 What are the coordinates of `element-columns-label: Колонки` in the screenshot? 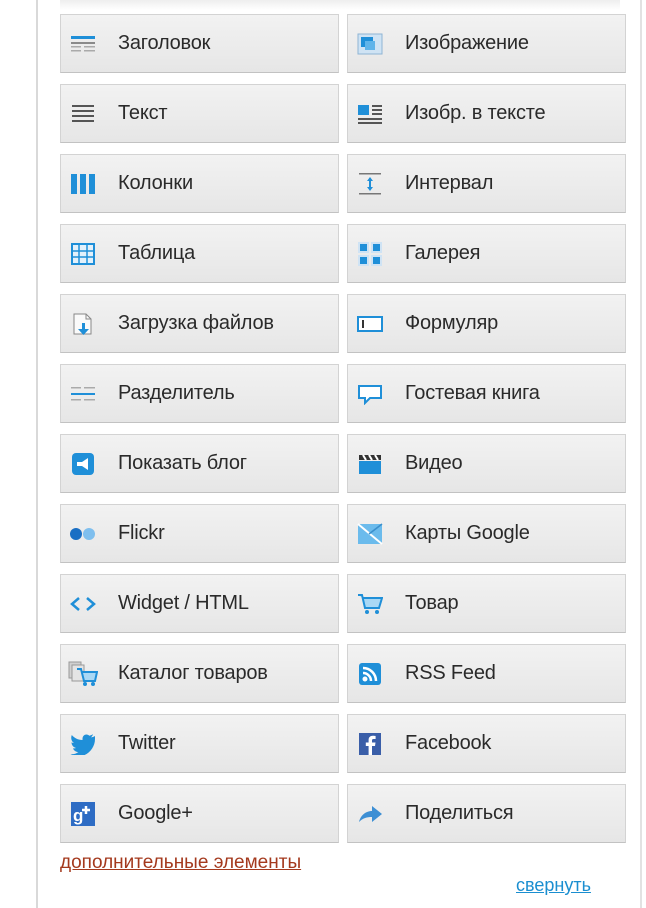 It's located at (155, 183).